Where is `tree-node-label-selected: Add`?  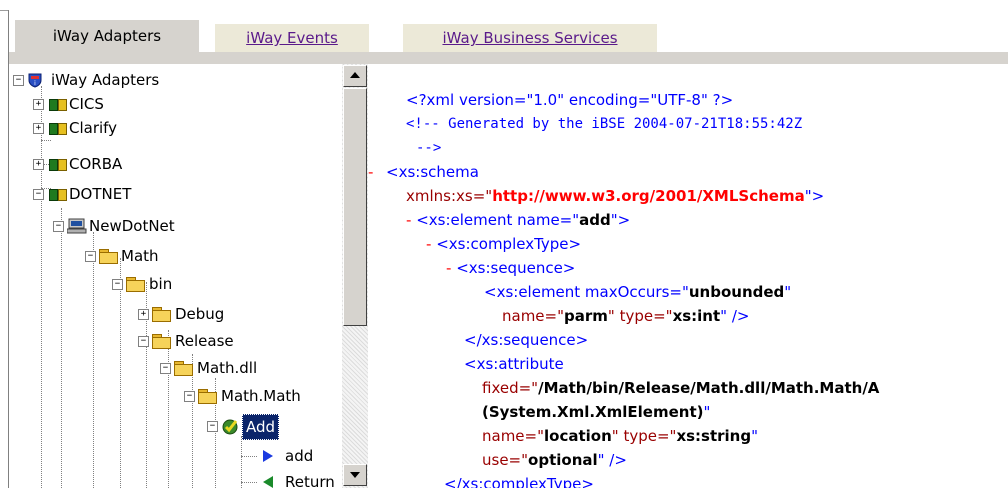 tree-node-label-selected: Add is located at coordinates (261, 427).